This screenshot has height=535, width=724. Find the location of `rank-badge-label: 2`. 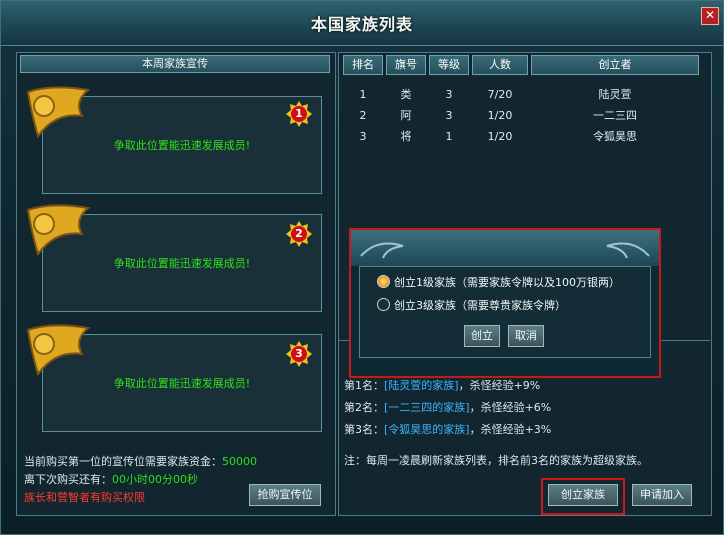

rank-badge-label: 2 is located at coordinates (299, 233).